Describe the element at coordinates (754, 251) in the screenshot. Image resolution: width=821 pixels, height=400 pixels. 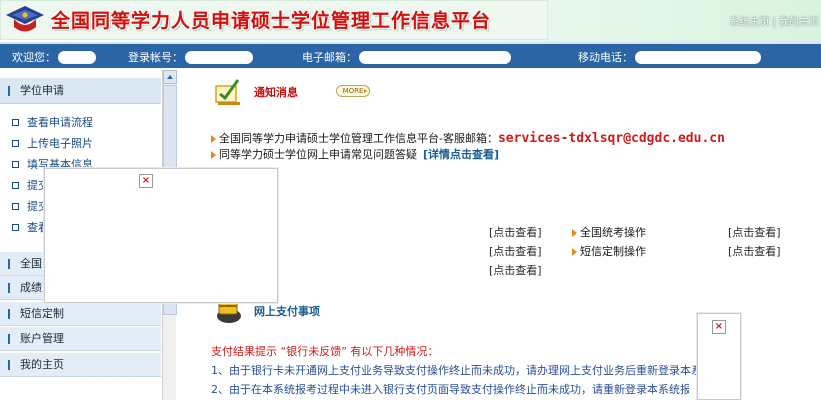
I see `view-link-sms: [点击查看]` at that location.